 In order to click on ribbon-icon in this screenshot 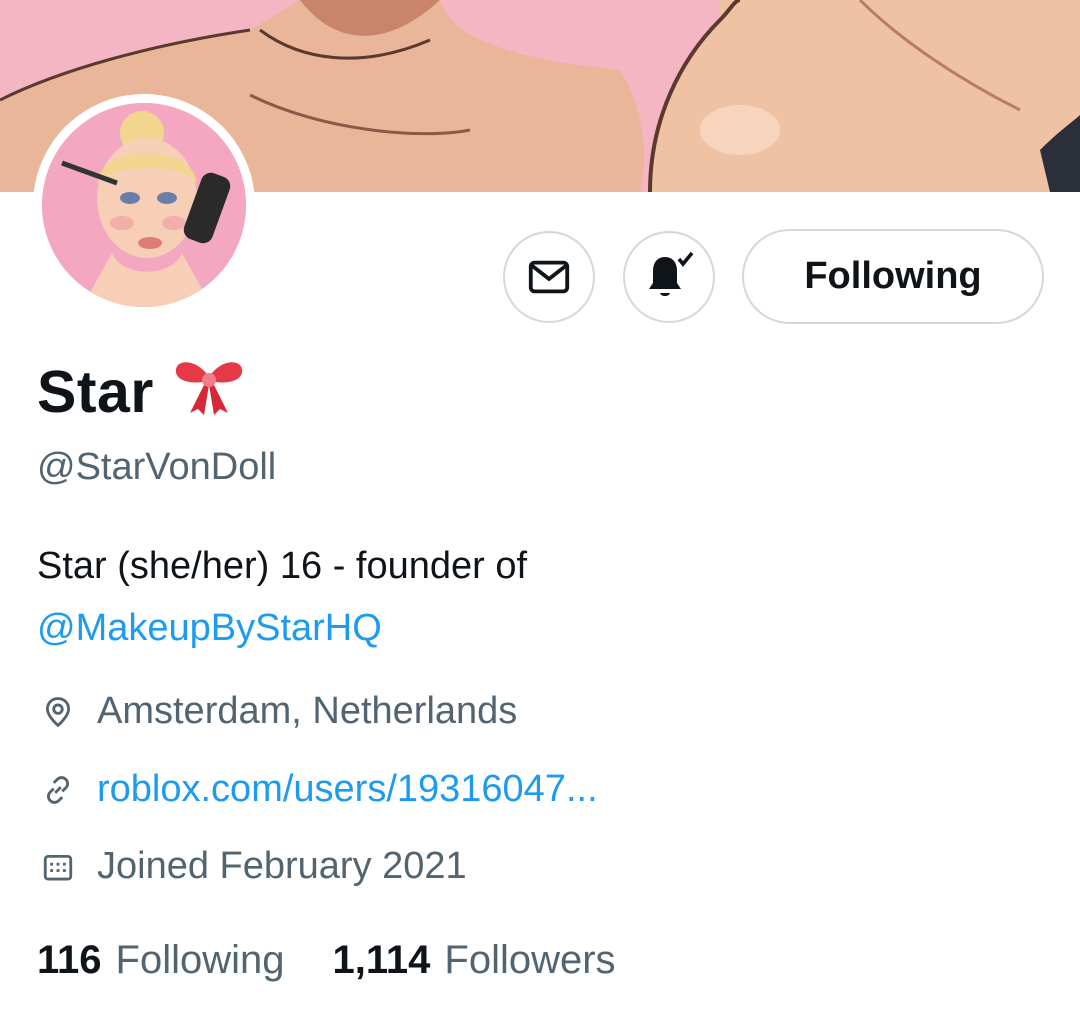, I will do `click(208, 388)`.